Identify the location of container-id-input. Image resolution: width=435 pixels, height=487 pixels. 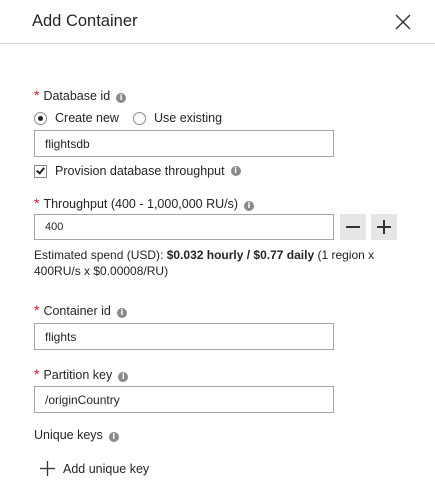
(184, 336).